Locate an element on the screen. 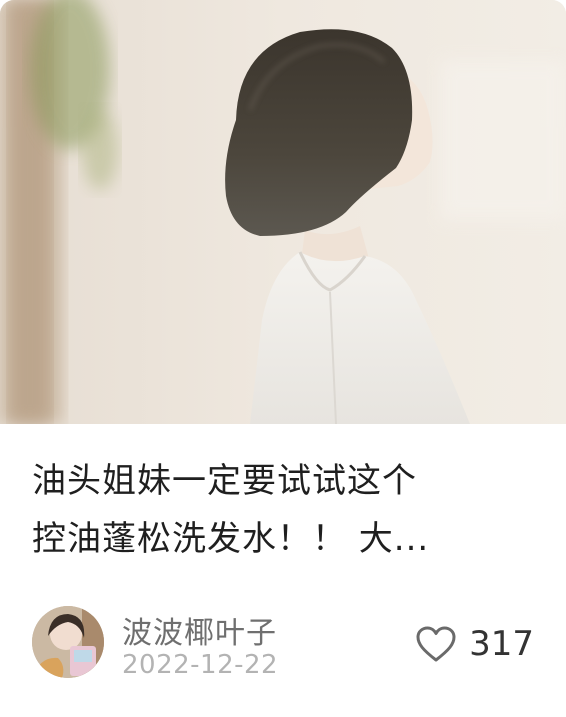 This screenshot has height=717, width=566. author-row: 波波椰叶子 2022-12-22 317 is located at coordinates (287, 644).